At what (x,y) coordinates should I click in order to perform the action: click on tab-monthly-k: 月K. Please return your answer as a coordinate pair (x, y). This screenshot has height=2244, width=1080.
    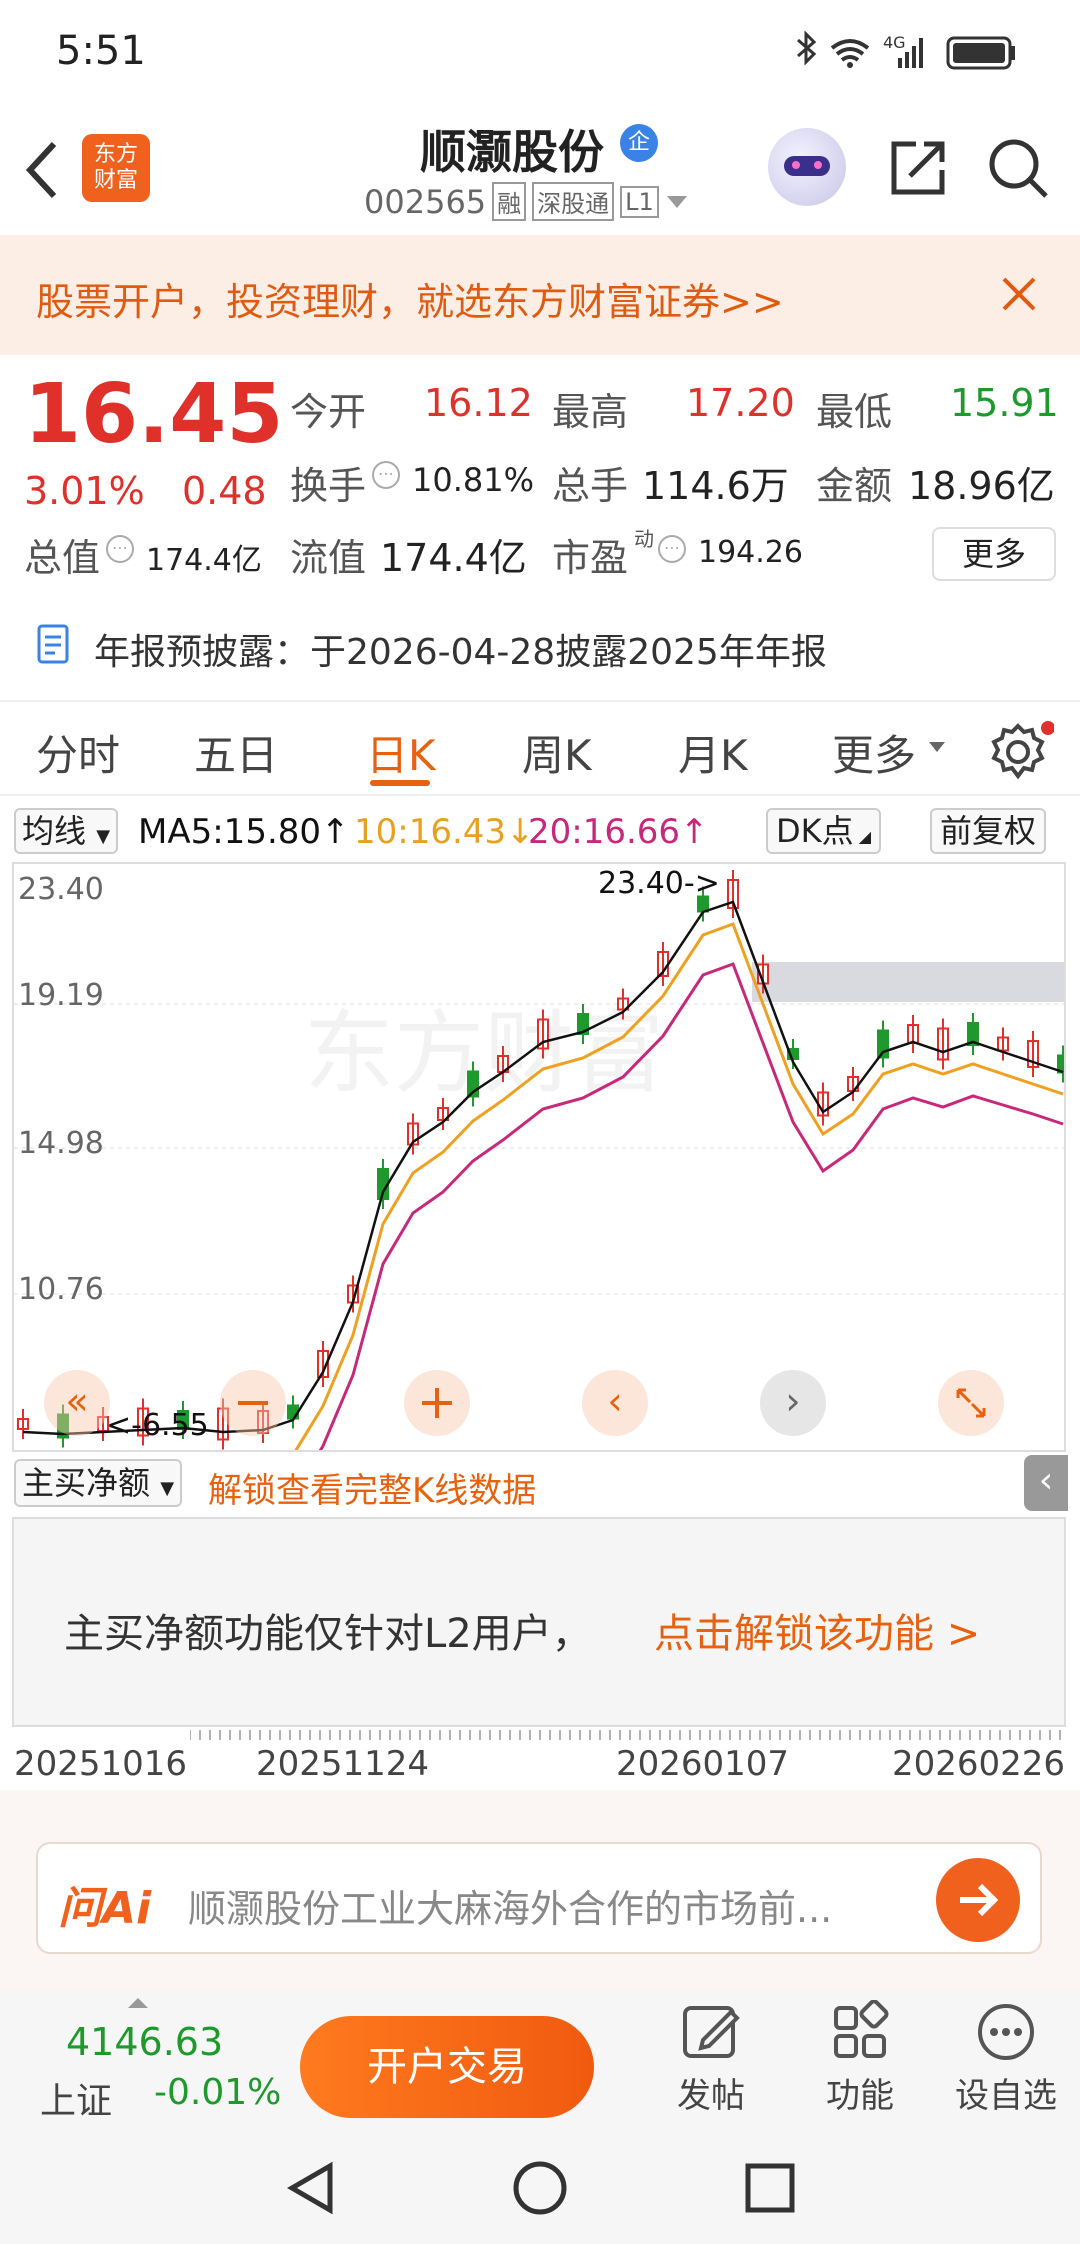
    Looking at the image, I should click on (713, 752).